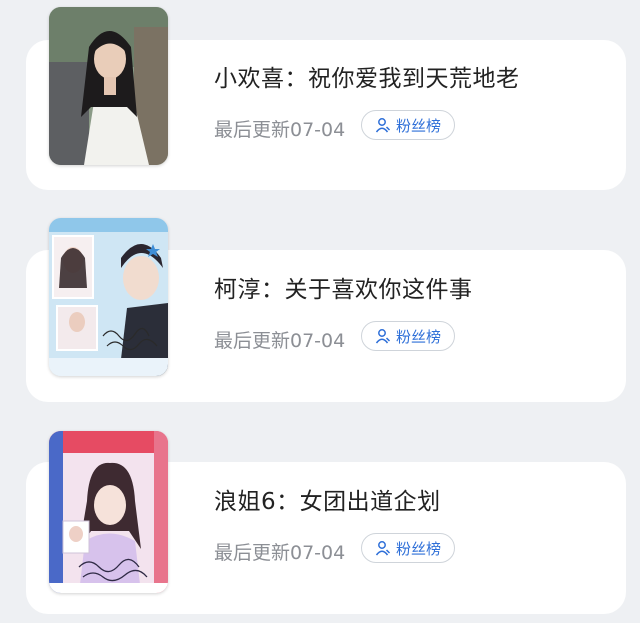 Image resolution: width=640 pixels, height=623 pixels. I want to click on item-title: 柯淳：关于喜欢你这件事, so click(343, 287).